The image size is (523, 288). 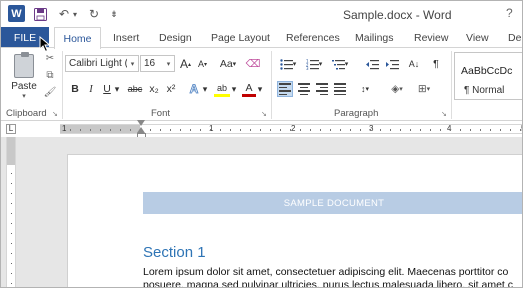 I want to click on tab-view: View, so click(x=477, y=37).